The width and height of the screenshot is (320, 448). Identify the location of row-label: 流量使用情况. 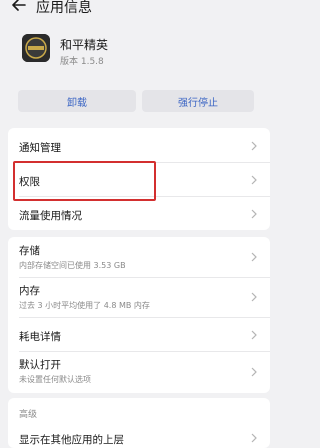
(50, 216).